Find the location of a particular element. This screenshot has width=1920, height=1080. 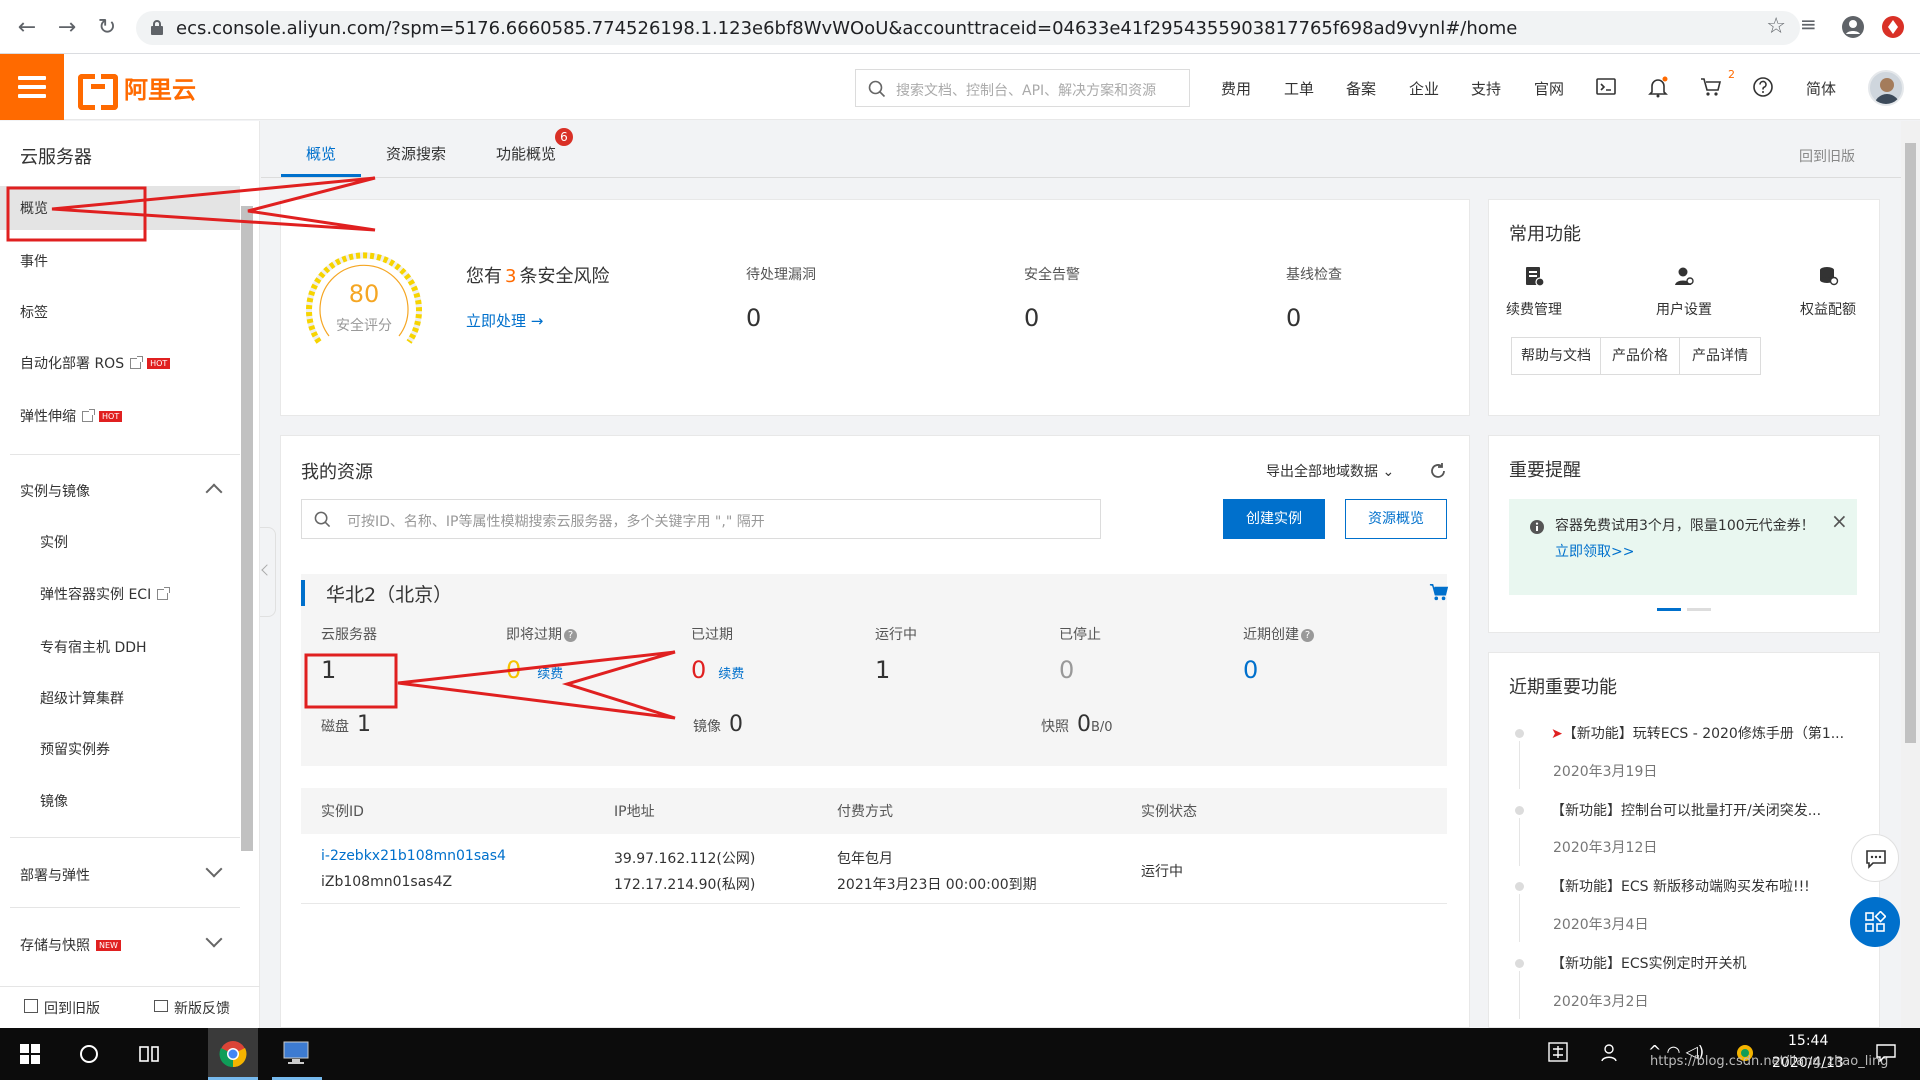

cloud-shell-icon is located at coordinates (1606, 87).